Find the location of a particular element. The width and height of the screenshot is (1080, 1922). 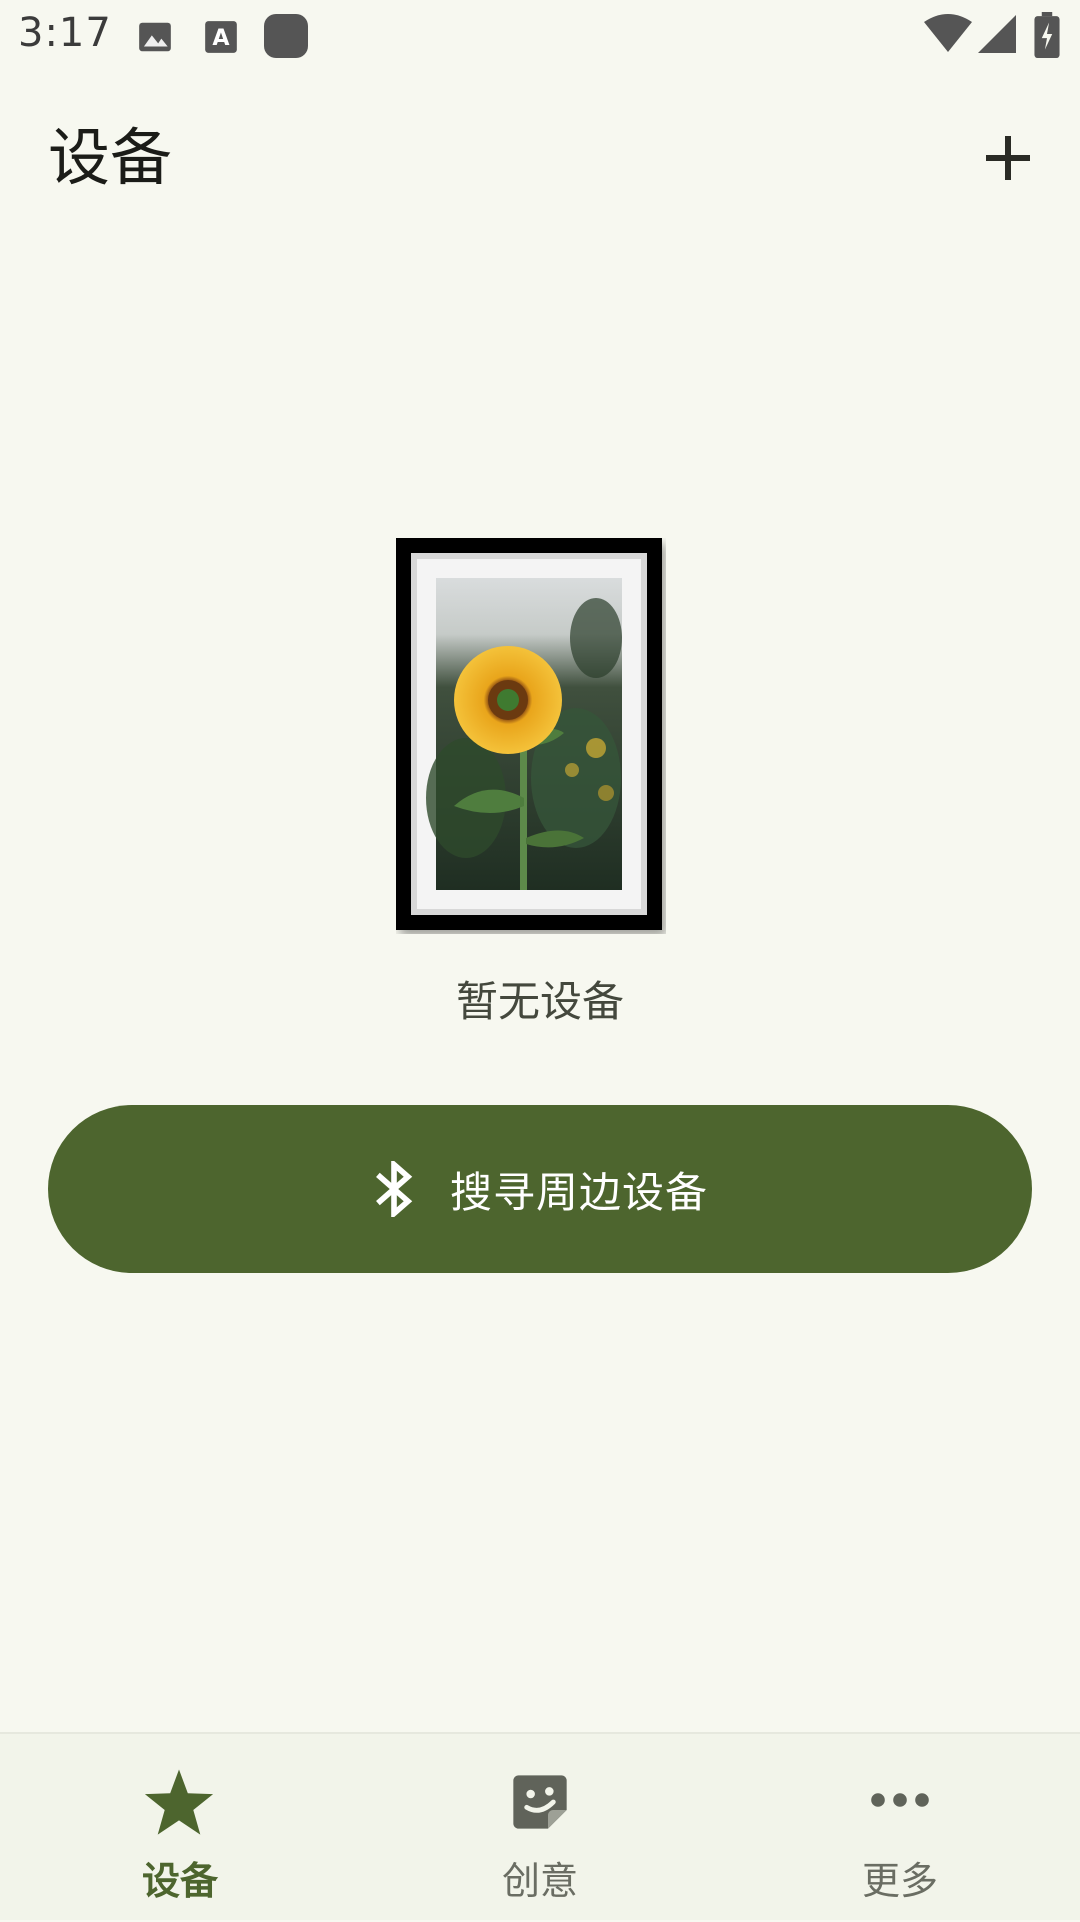

more-dots-icon is located at coordinates (900, 1800).